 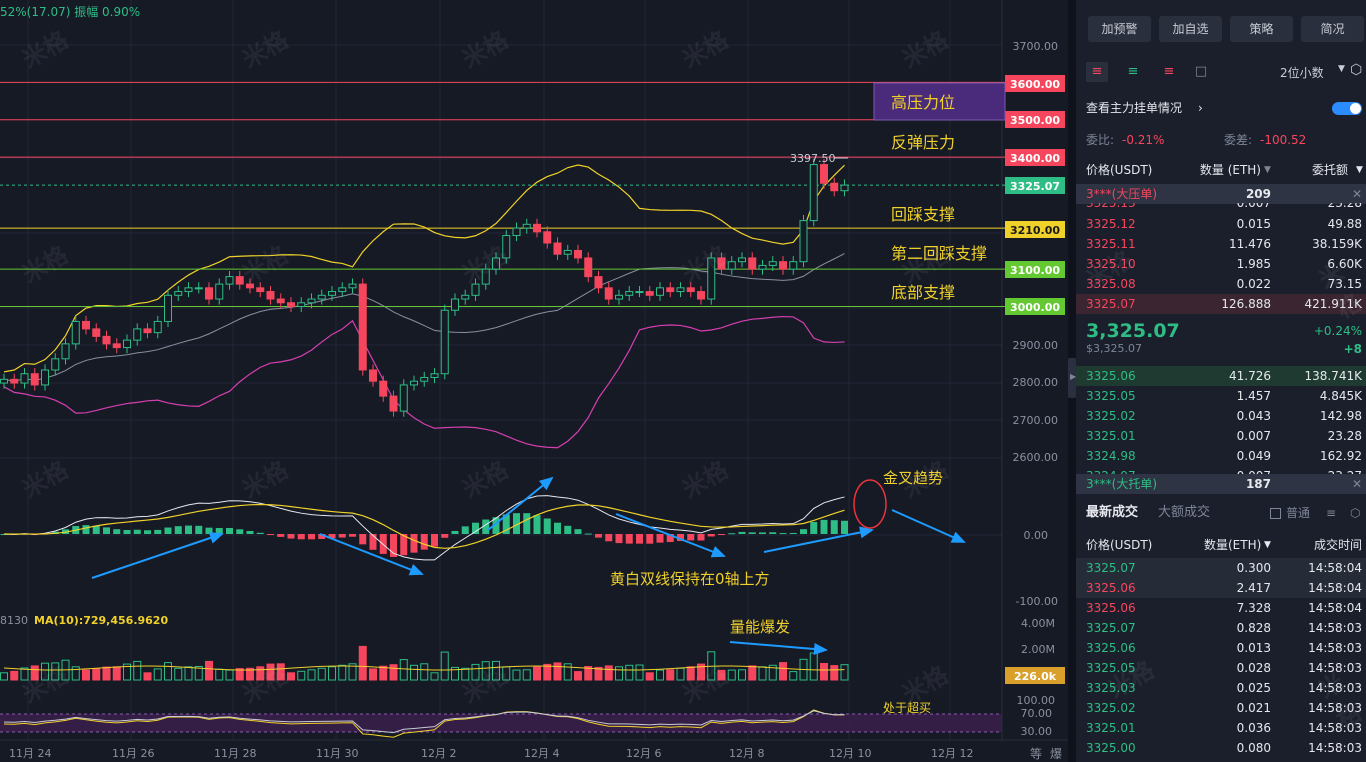 I want to click on view-both-icon: ≡, so click(x=1097, y=72).